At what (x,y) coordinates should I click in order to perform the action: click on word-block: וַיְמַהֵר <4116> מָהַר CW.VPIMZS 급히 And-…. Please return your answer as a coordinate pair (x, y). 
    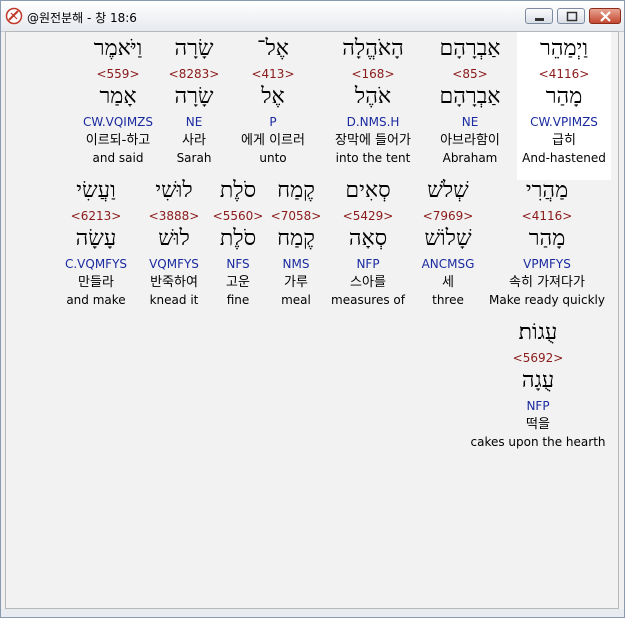
    Looking at the image, I should click on (564, 106).